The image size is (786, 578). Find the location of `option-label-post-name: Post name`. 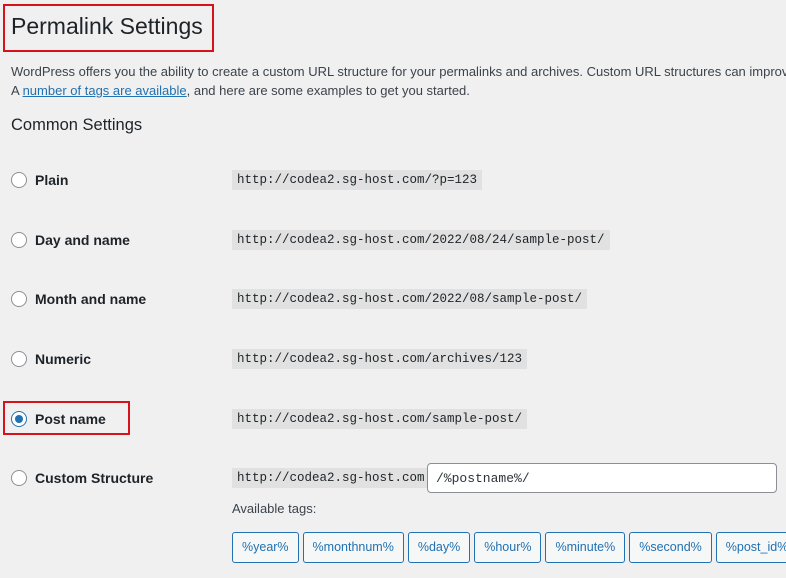

option-label-post-name: Post name is located at coordinates (70, 419).